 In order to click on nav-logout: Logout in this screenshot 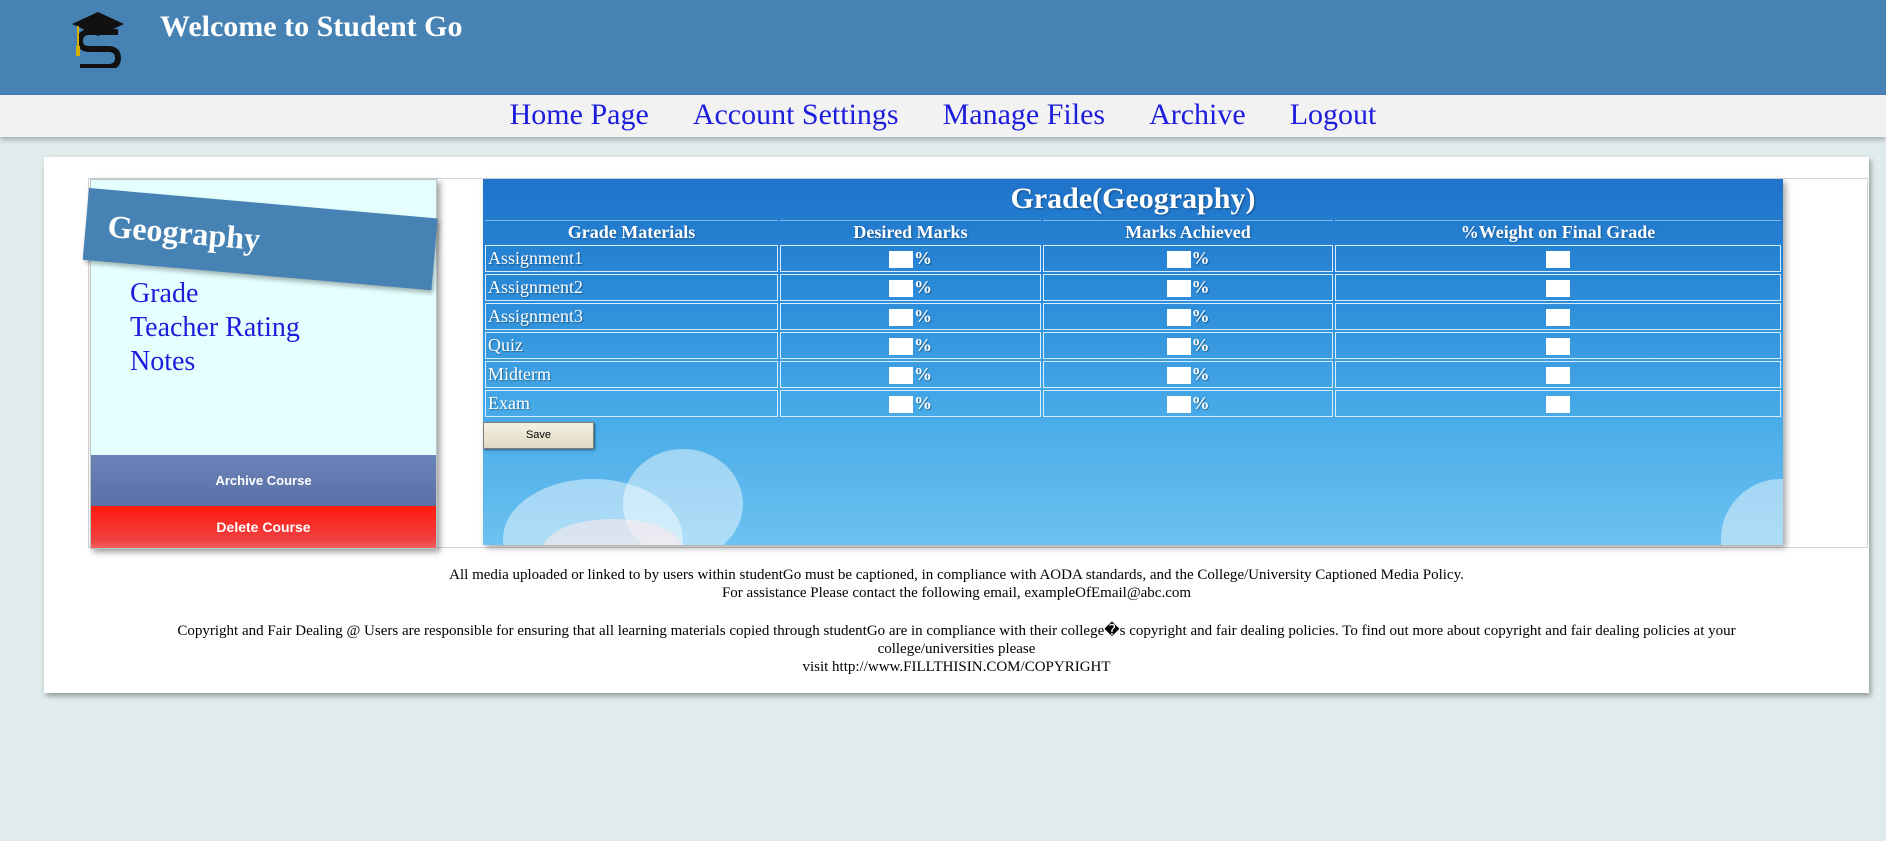, I will do `click(1333, 115)`.